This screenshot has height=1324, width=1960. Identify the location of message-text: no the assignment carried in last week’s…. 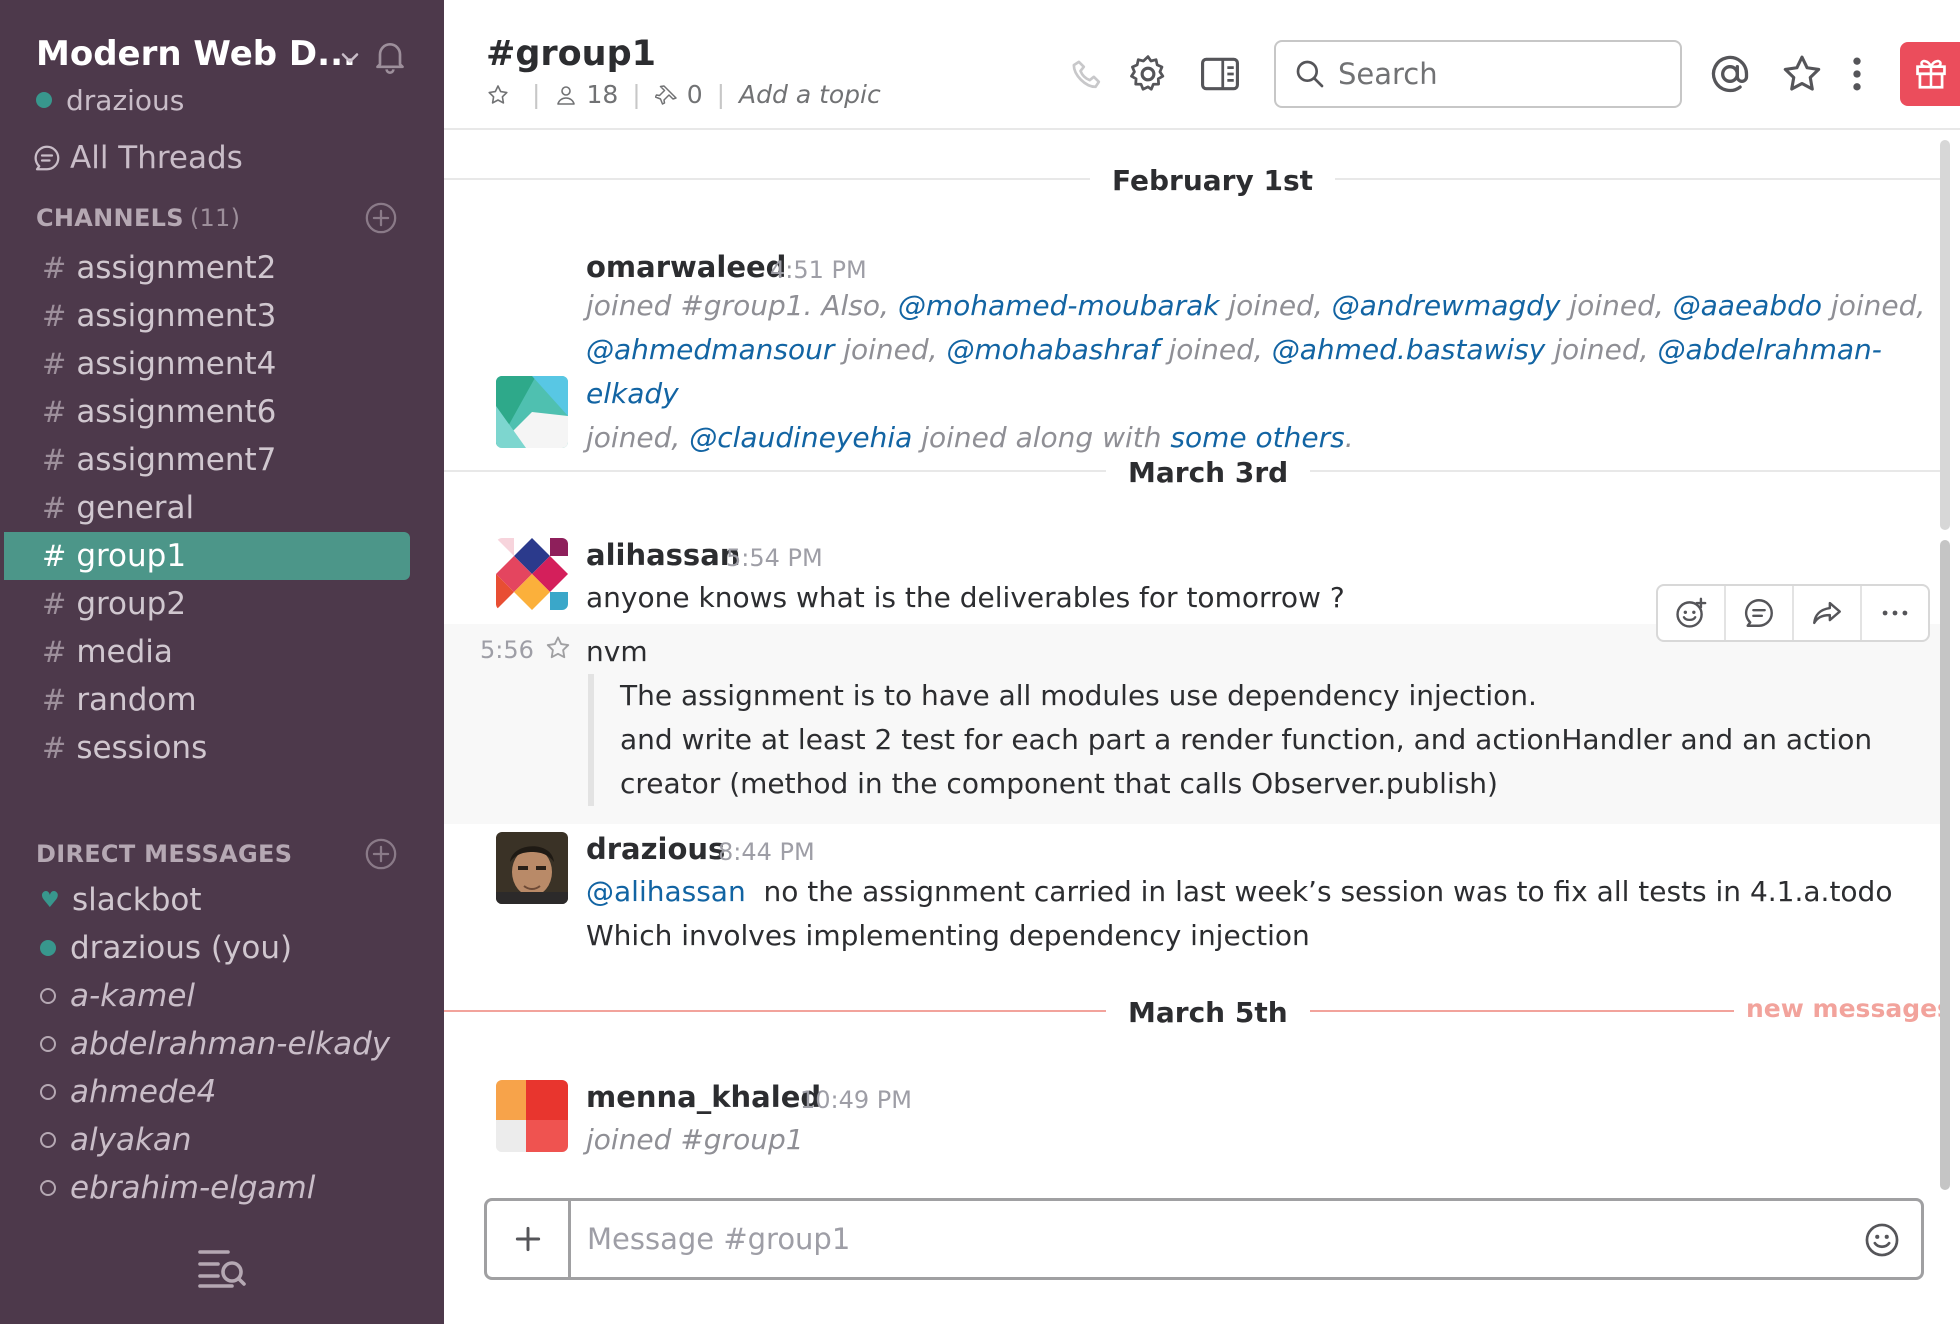
(1319, 891).